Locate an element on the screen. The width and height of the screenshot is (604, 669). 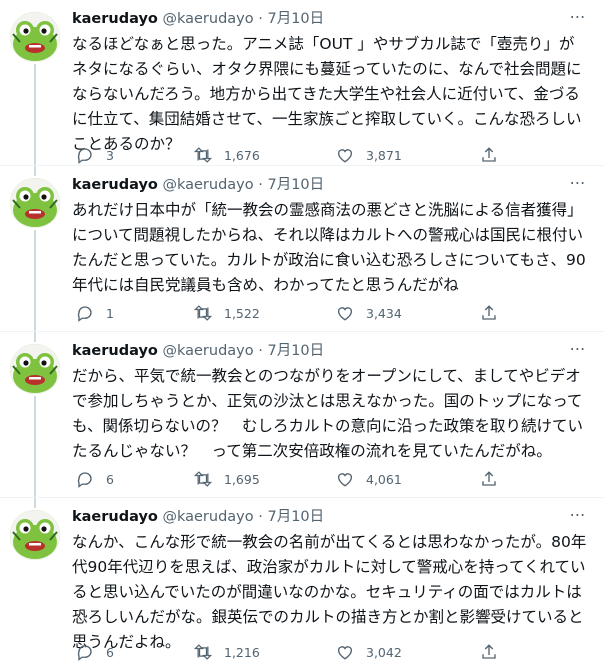
retweet-count: 1,216 is located at coordinates (242, 652).